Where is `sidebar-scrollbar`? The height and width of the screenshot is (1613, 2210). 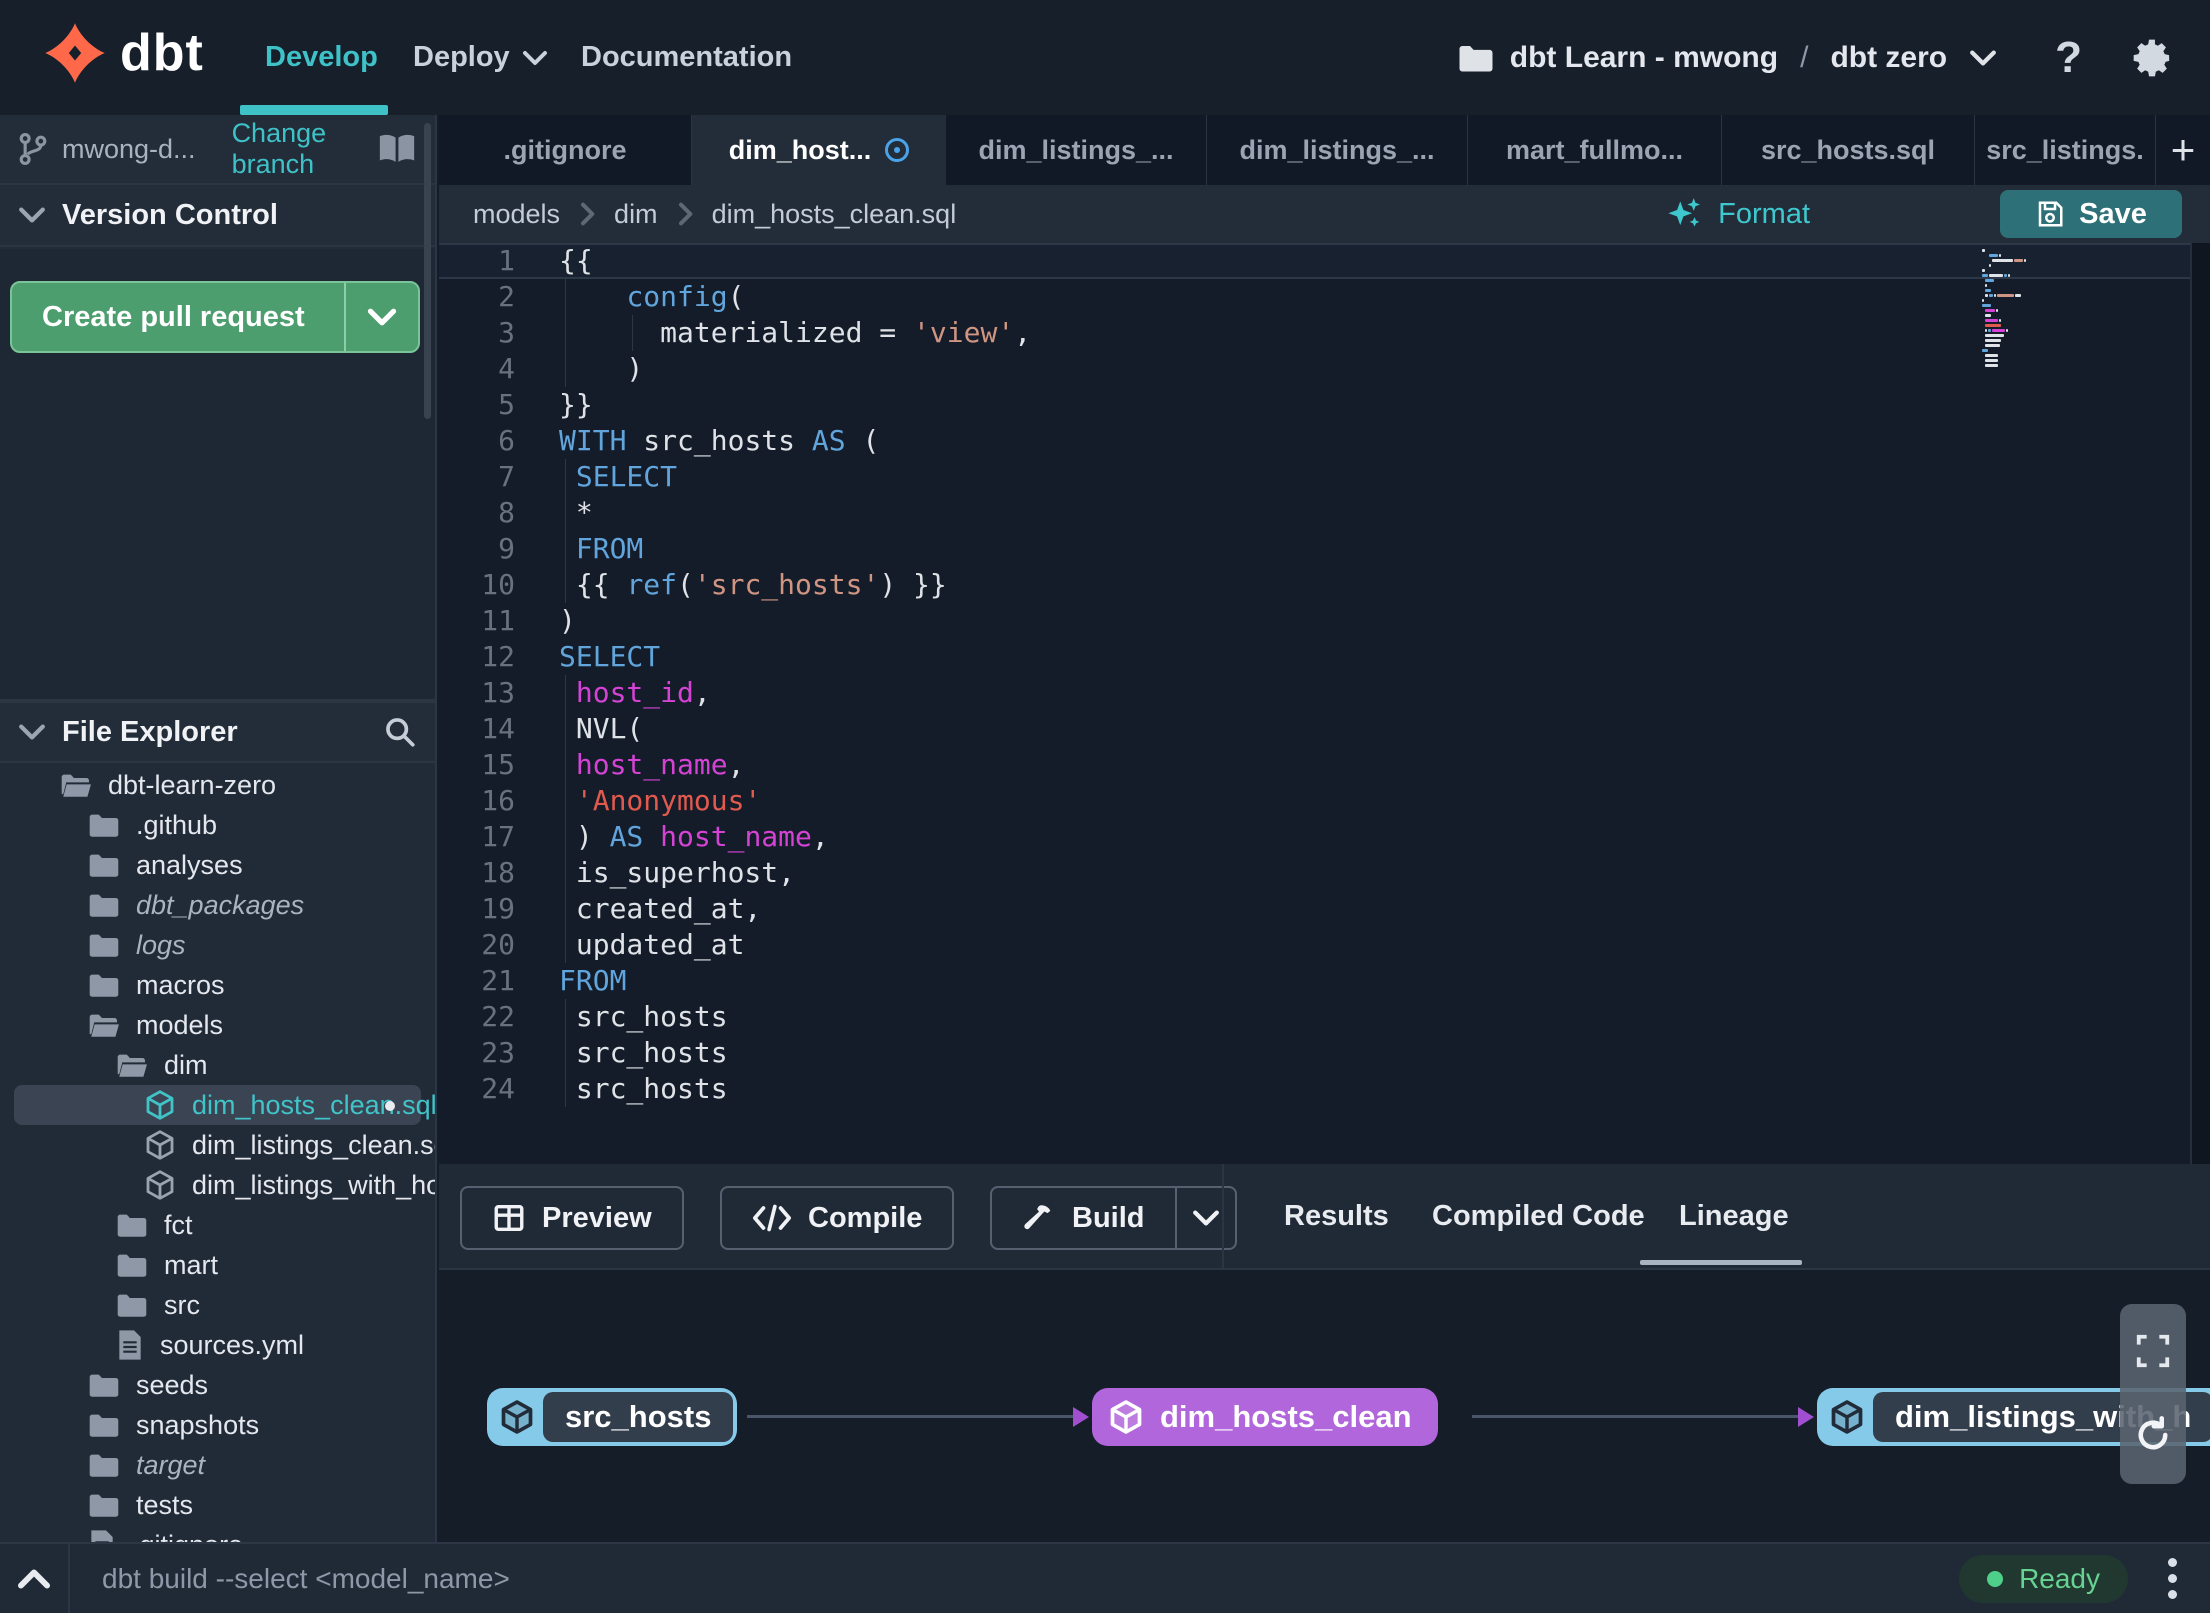 sidebar-scrollbar is located at coordinates (427, 271).